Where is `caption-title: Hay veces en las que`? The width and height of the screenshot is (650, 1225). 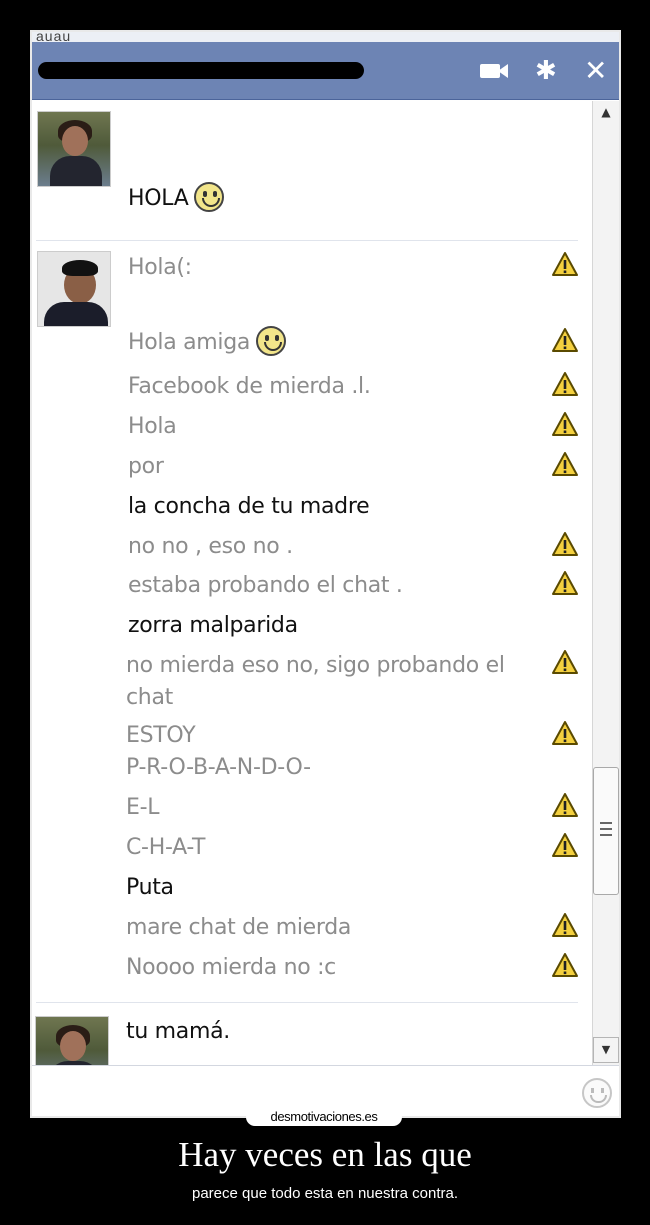 caption-title: Hay veces en las que is located at coordinates (325, 1154).